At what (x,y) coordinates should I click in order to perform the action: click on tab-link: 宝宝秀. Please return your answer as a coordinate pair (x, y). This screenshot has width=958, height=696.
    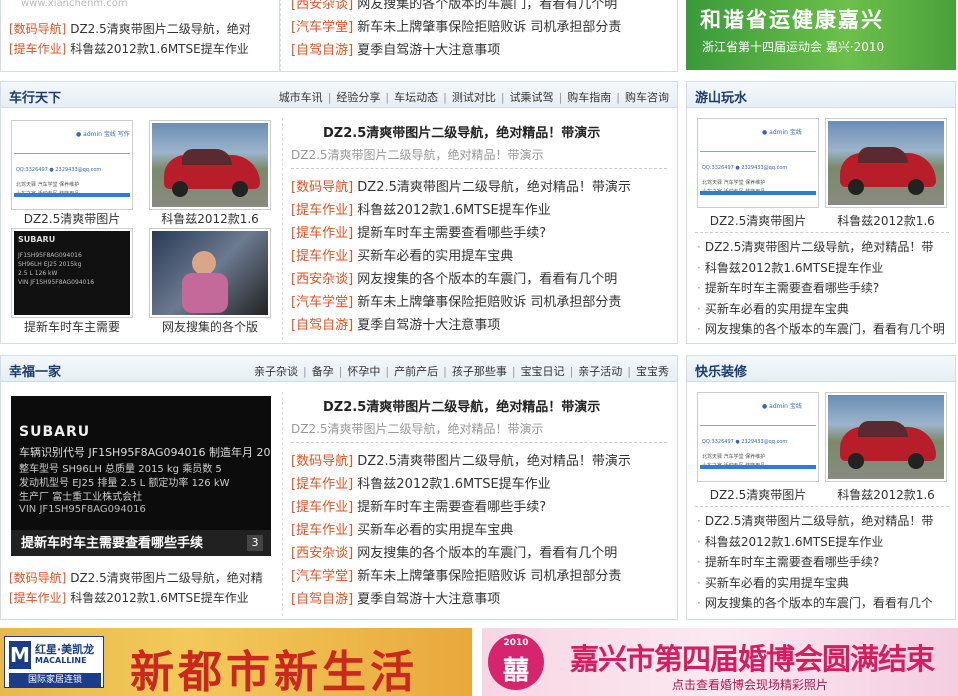
    Looking at the image, I should click on (652, 371).